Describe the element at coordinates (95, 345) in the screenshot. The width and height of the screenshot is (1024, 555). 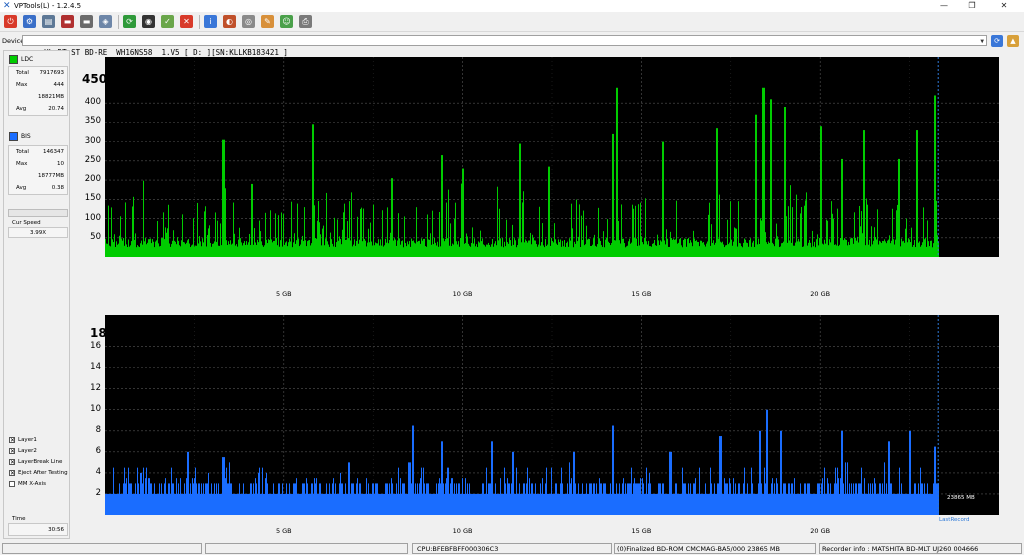
I see `y-tick-label: 16` at that location.